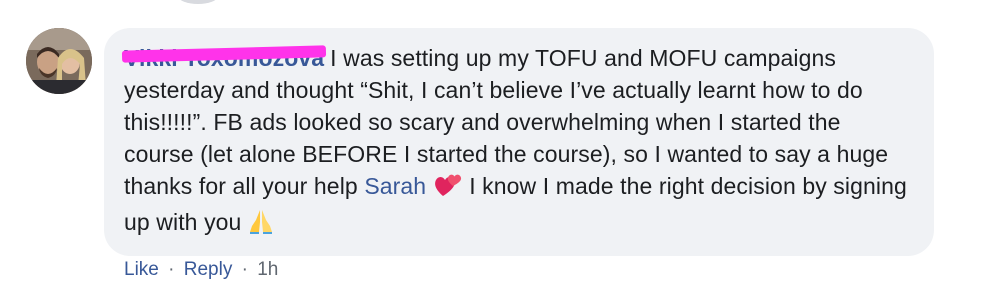  Describe the element at coordinates (395, 186) in the screenshot. I see `mention-link: Sarah` at that location.